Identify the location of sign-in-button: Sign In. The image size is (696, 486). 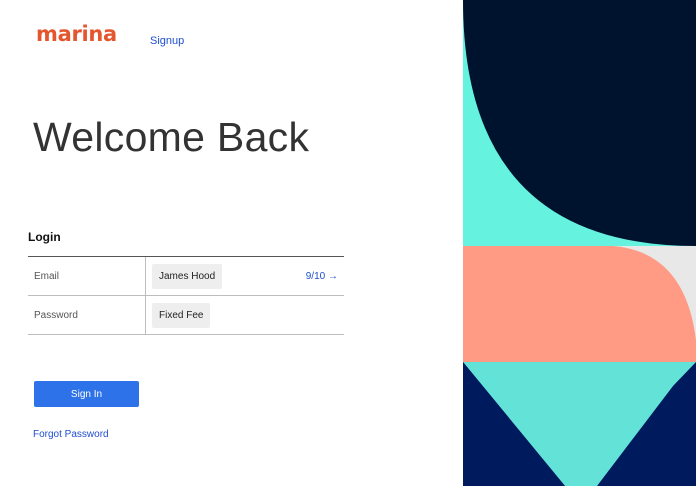
(86, 394).